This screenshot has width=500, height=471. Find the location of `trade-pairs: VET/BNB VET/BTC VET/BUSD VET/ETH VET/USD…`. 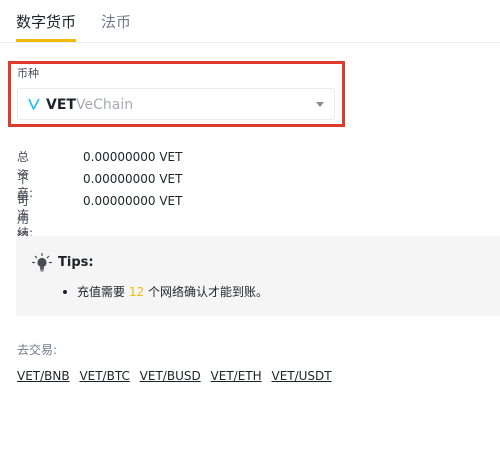

trade-pairs: VET/BNB VET/BTC VET/BUSD VET/ETH VET/USD… is located at coordinates (177, 376).